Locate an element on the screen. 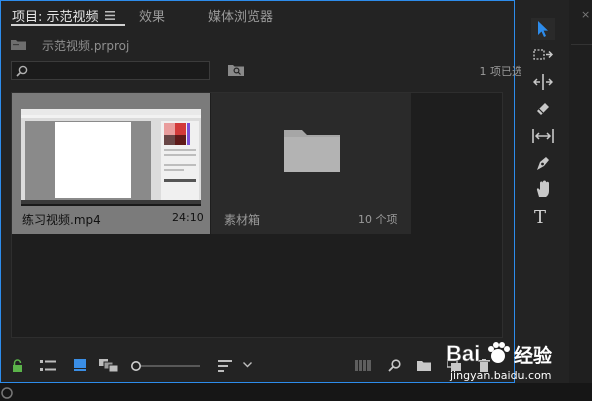  tab-effects: 效果 is located at coordinates (152, 15).